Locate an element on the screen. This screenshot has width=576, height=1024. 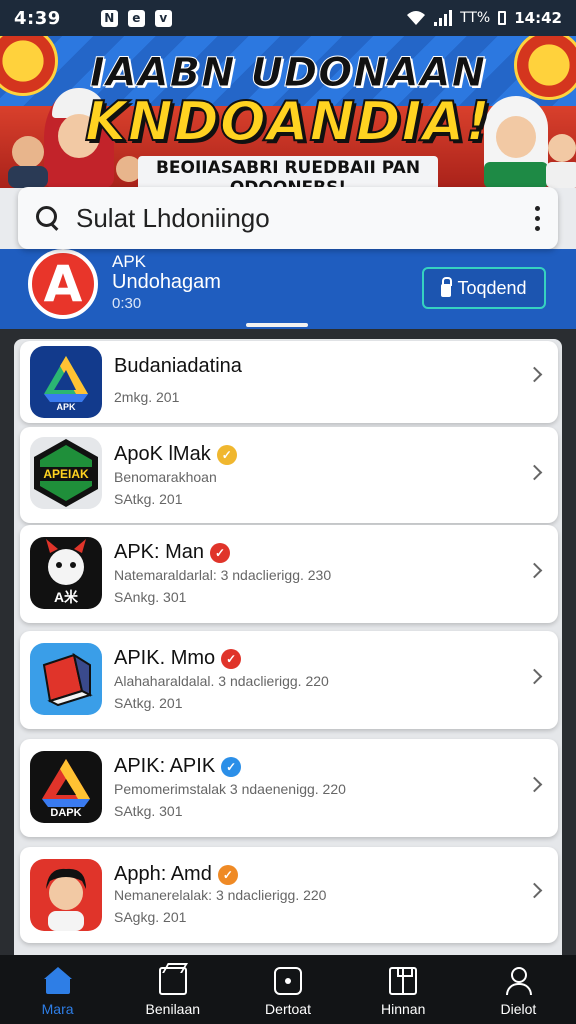
battery-icon is located at coordinates (502, 18).